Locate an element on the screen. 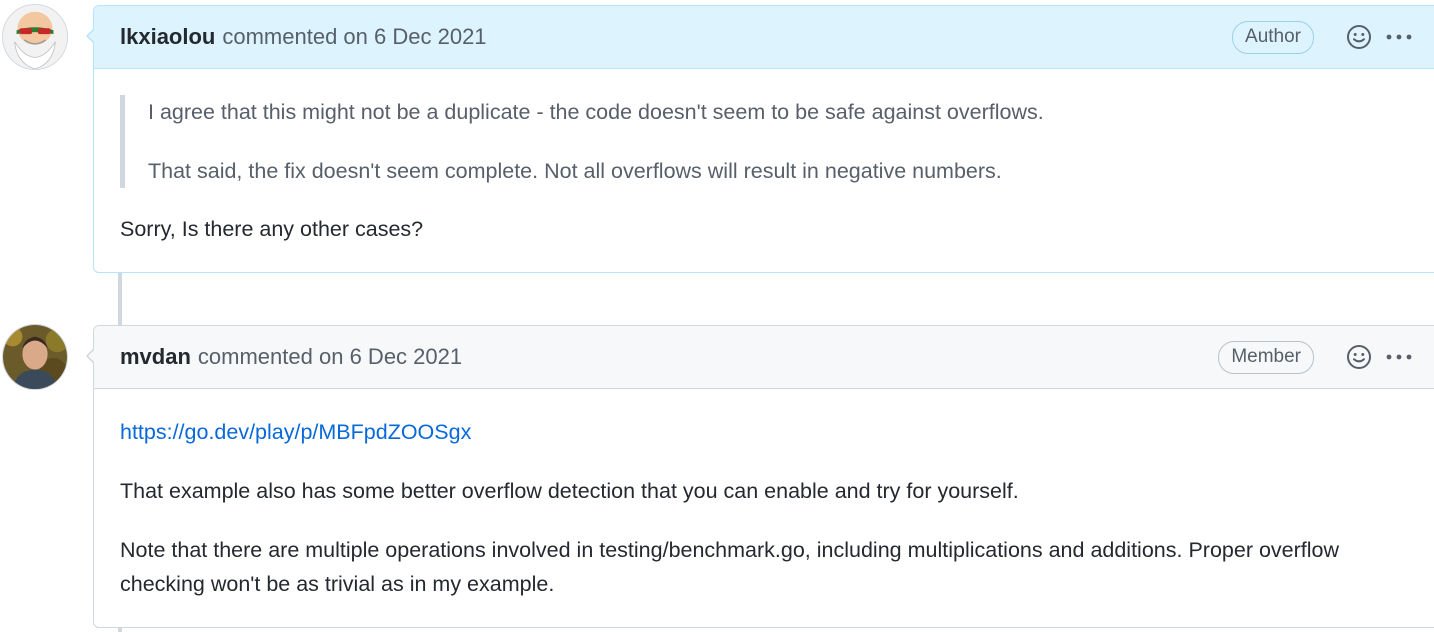  member-badge: Member is located at coordinates (1266, 357).